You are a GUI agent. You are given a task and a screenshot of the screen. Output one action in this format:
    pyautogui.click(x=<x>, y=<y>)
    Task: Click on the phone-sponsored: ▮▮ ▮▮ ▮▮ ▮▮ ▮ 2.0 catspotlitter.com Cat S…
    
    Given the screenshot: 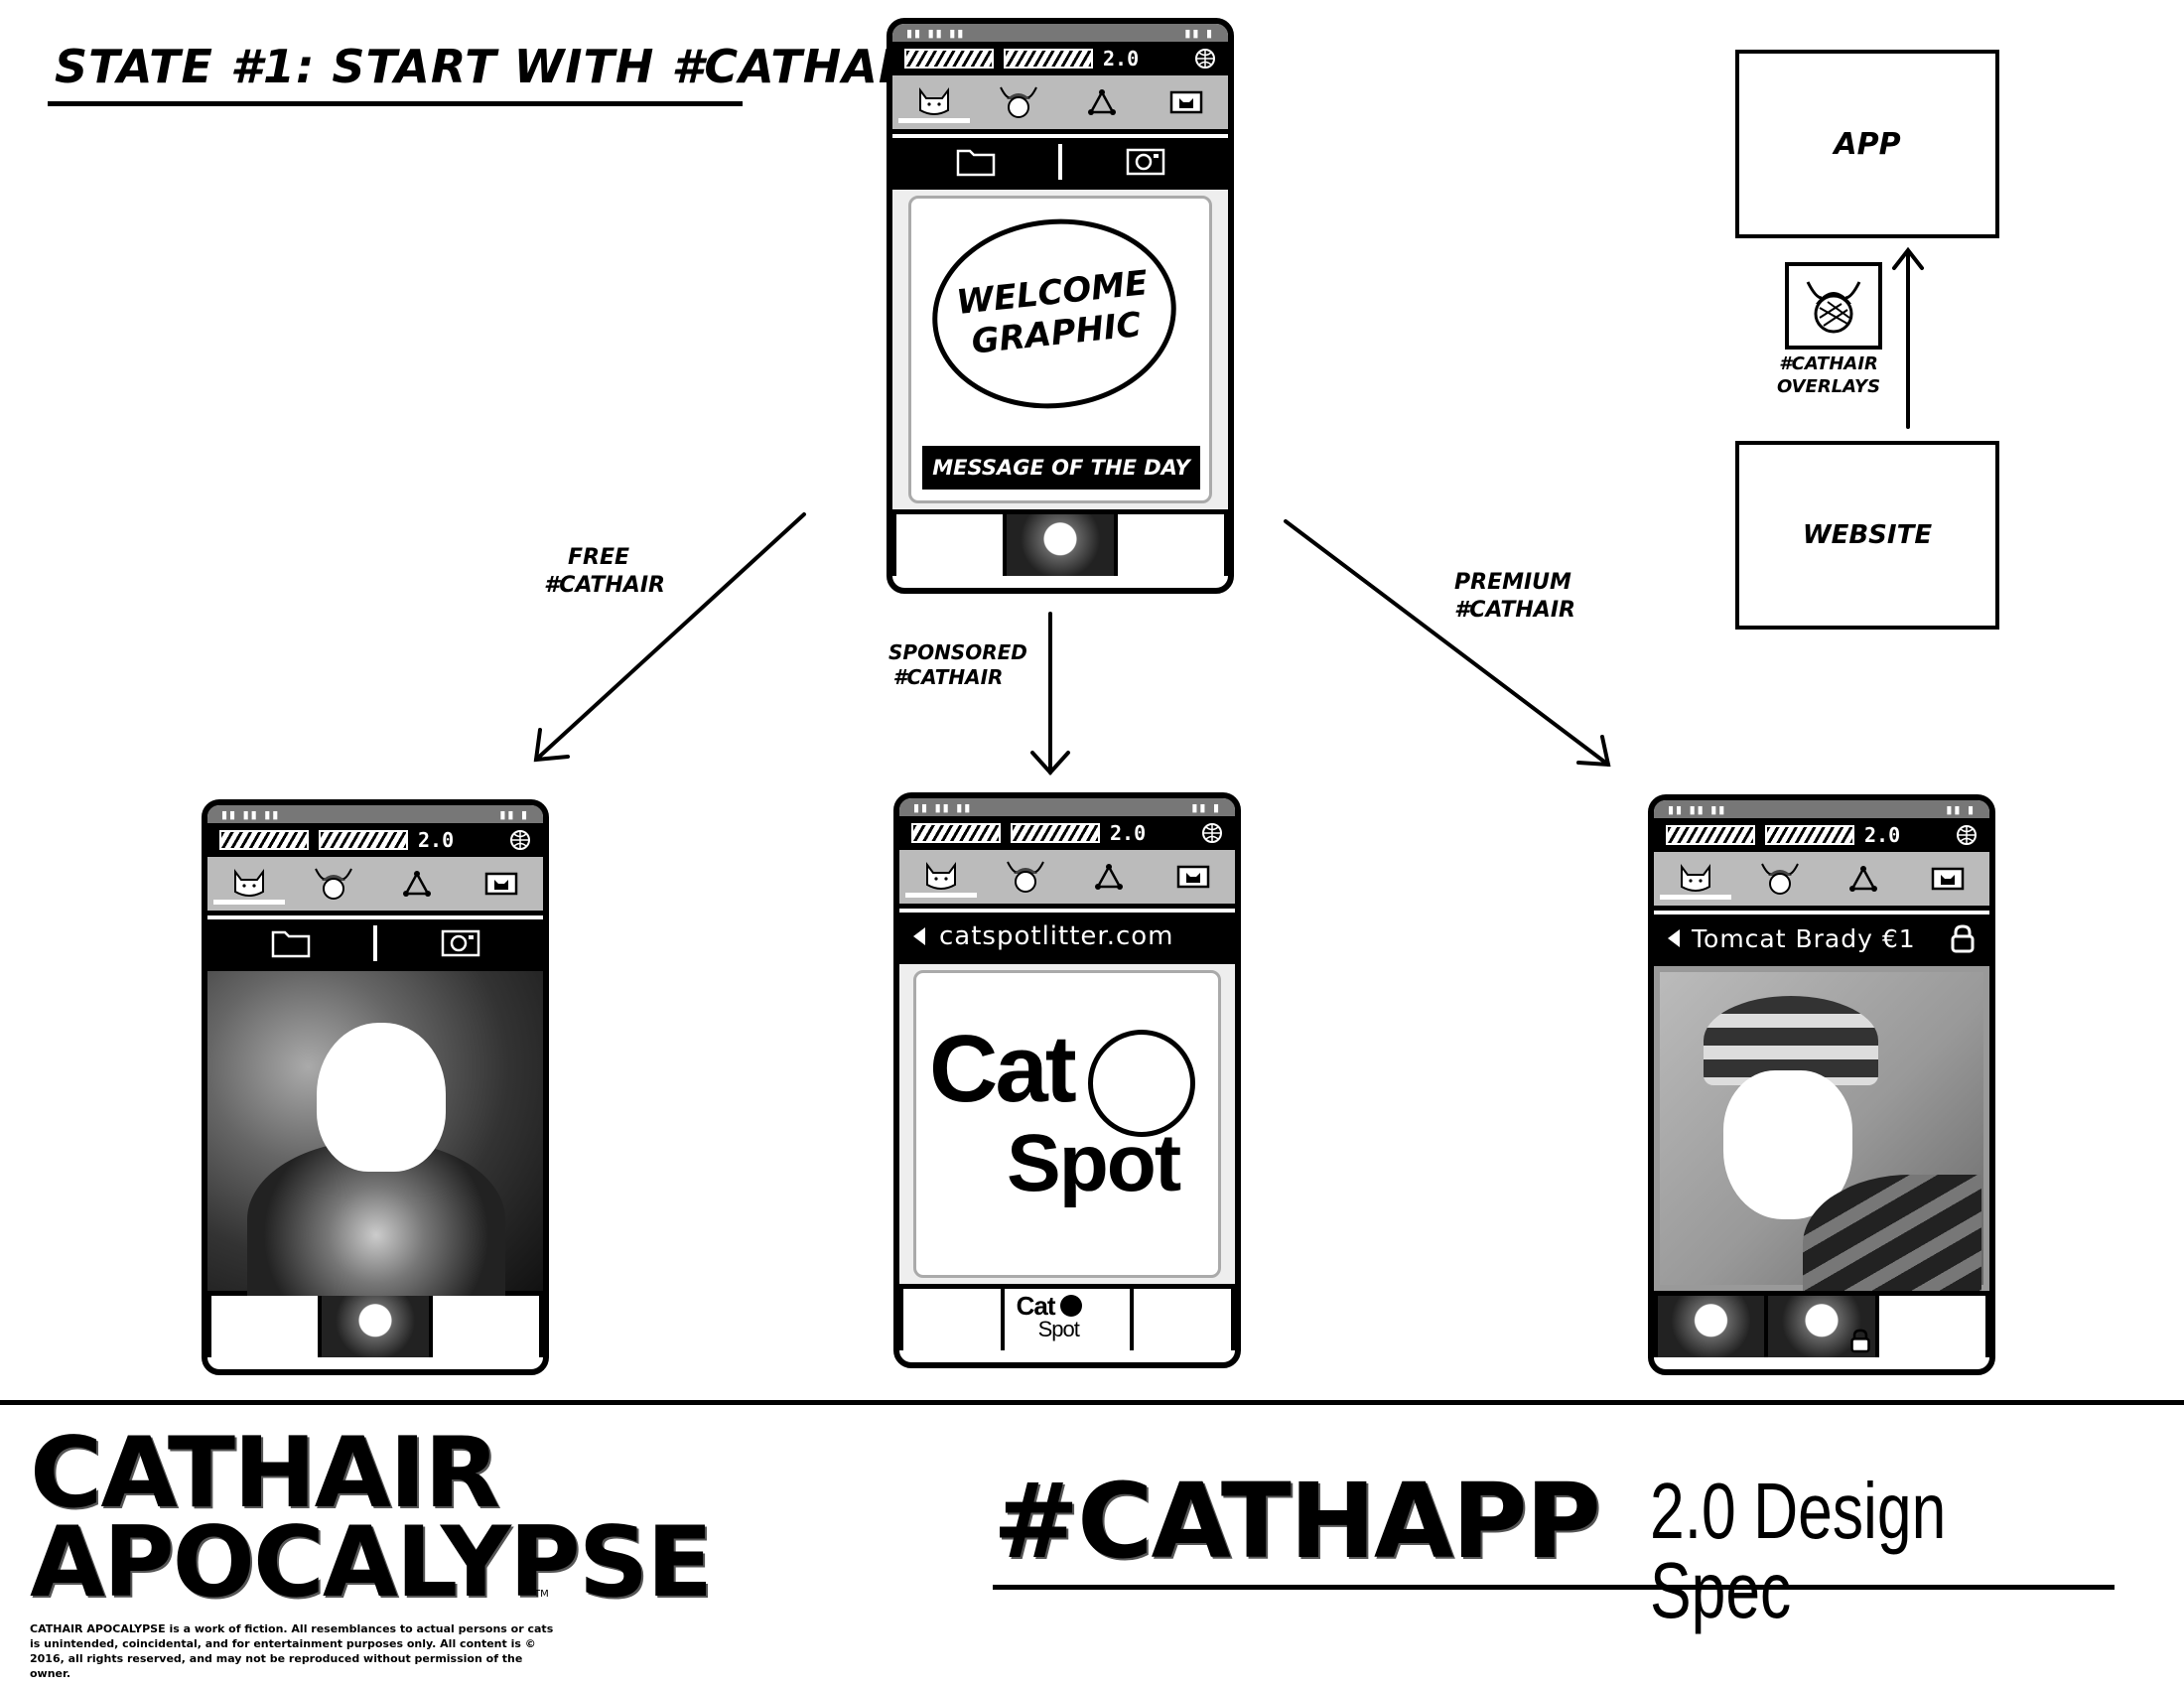 What is the action you would take?
    pyautogui.click(x=1067, y=1080)
    